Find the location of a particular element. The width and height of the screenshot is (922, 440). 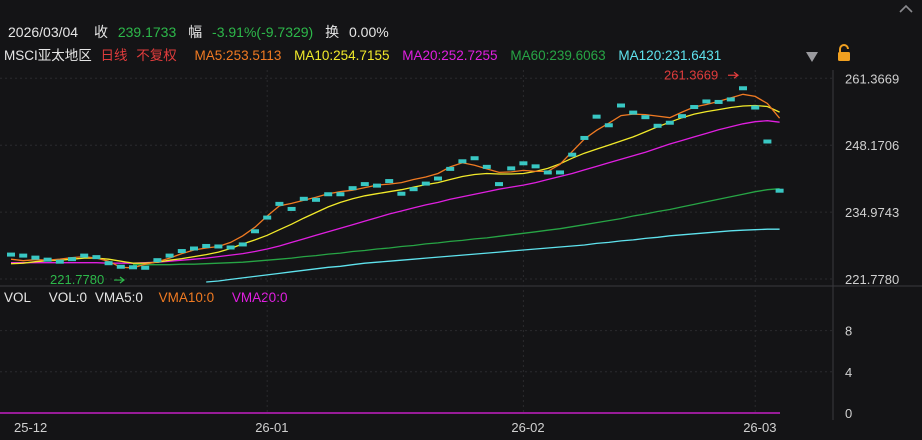

lock-icon is located at coordinates (844, 53).